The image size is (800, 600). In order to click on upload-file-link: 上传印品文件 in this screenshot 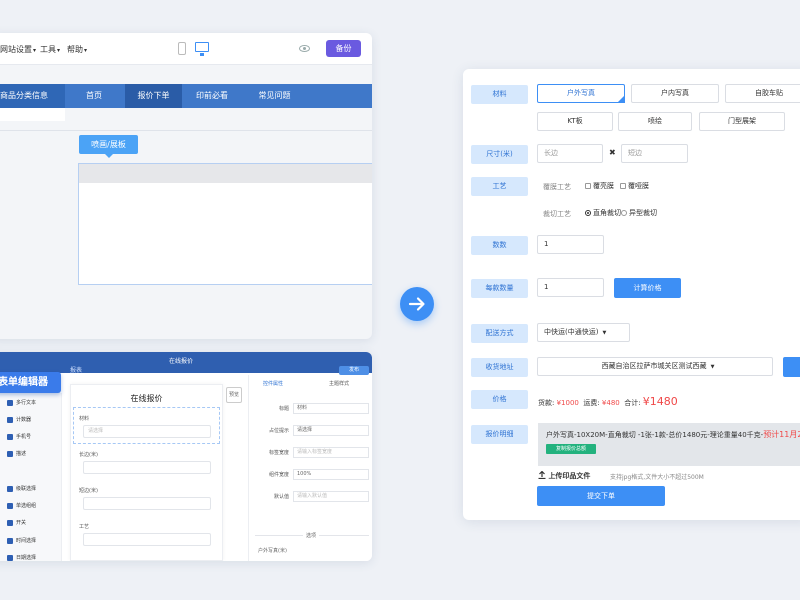, I will do `click(564, 475)`.